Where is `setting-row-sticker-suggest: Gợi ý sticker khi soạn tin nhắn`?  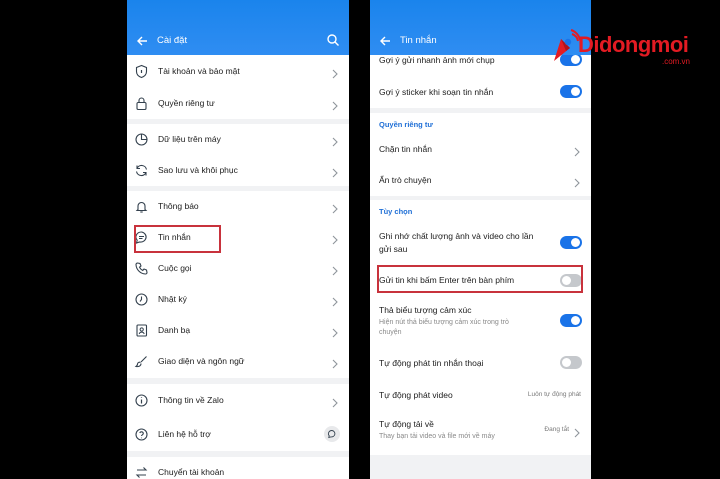
setting-row-sticker-suggest: Gợi ý sticker khi soạn tin nhắn is located at coordinates (480, 90).